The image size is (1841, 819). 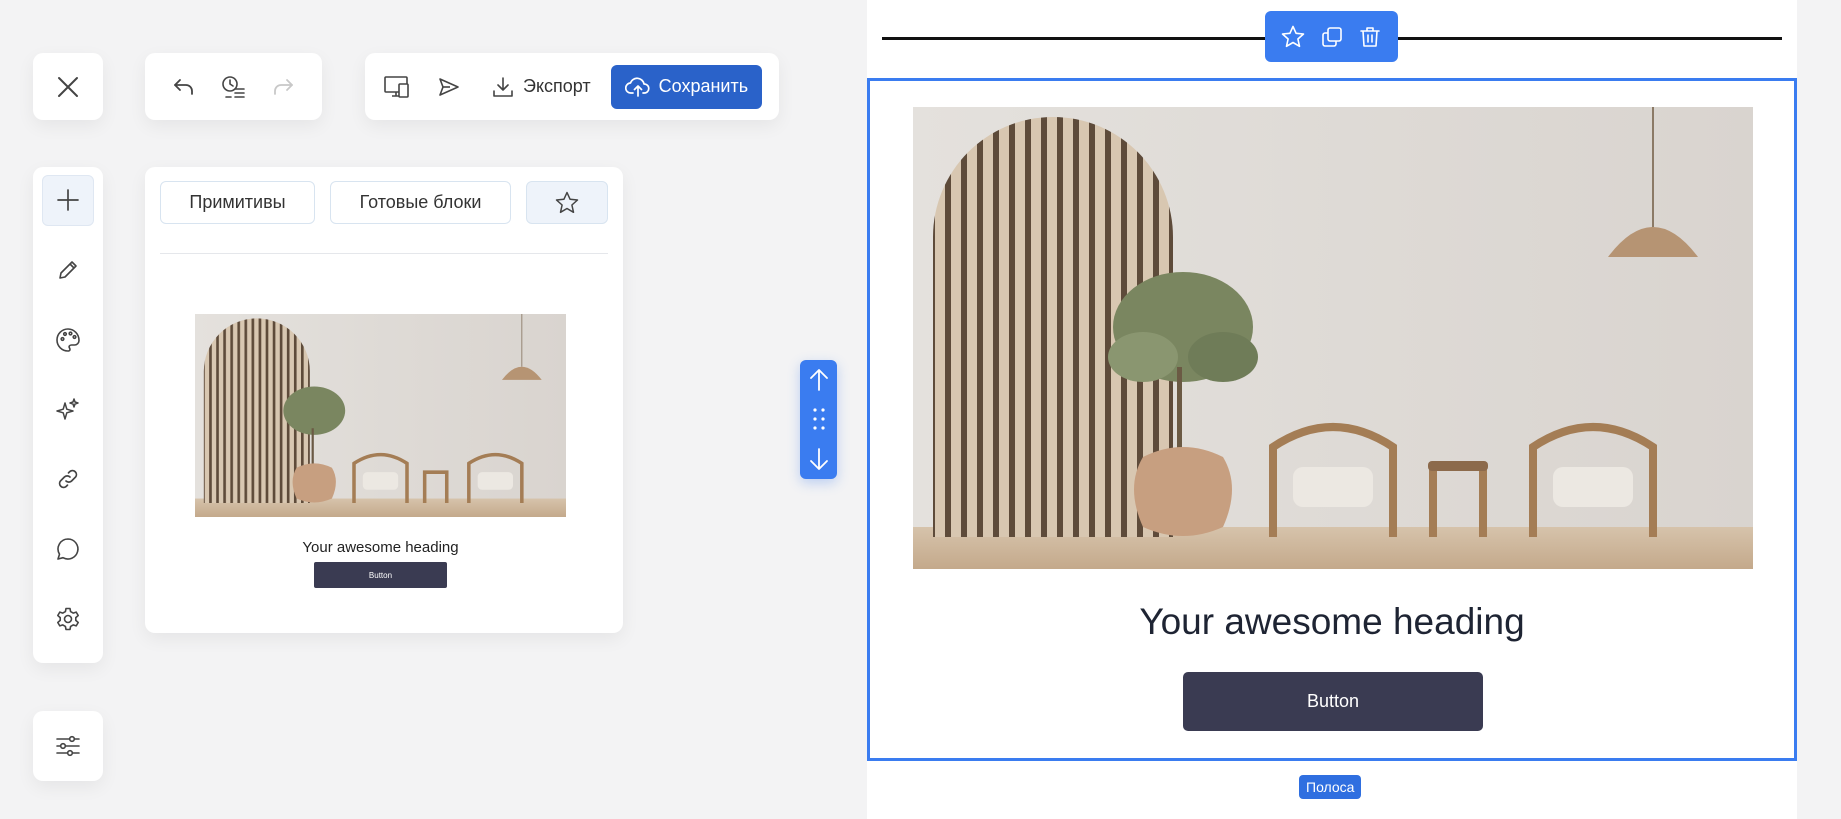 I want to click on send-icon, so click(x=449, y=87).